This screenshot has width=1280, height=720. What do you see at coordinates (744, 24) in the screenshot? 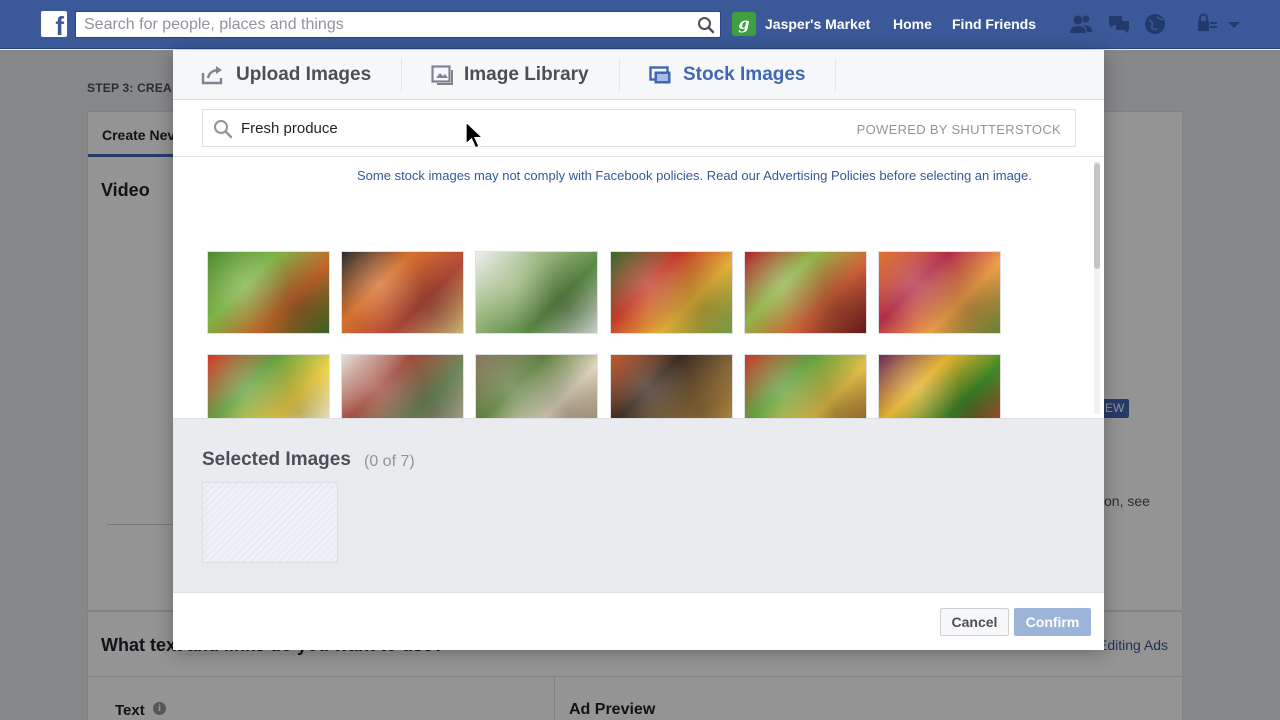
I see `page-avatar-icon: g` at bounding box center [744, 24].